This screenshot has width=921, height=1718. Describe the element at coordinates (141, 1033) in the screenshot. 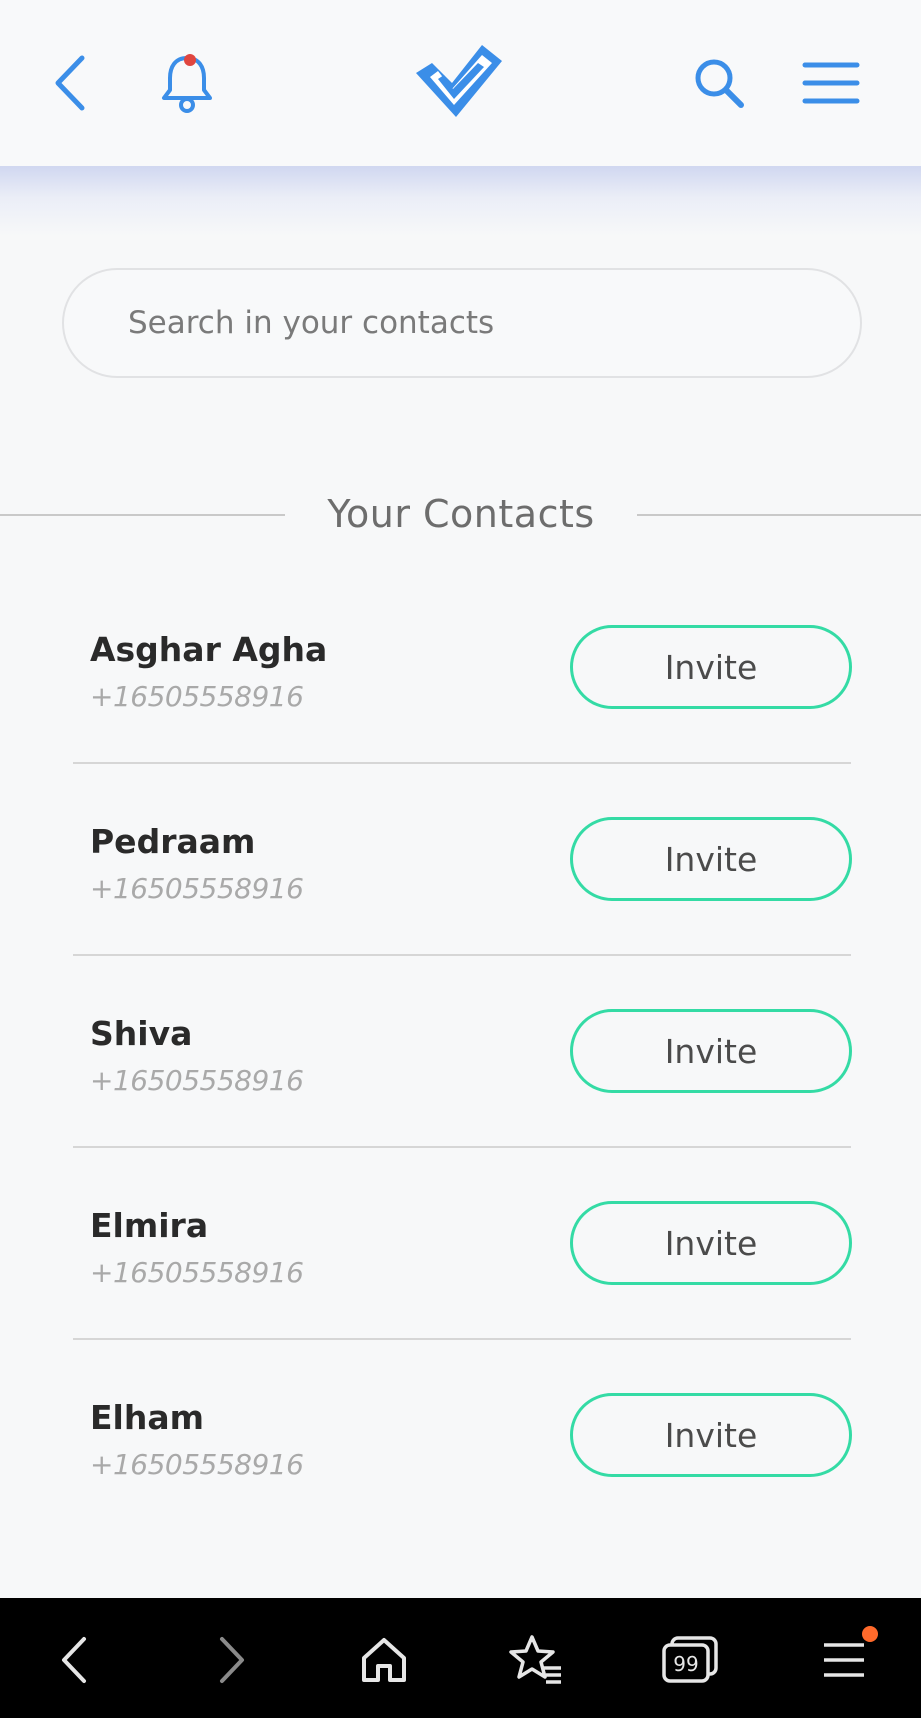

I see `contact-name: Shiva` at that location.